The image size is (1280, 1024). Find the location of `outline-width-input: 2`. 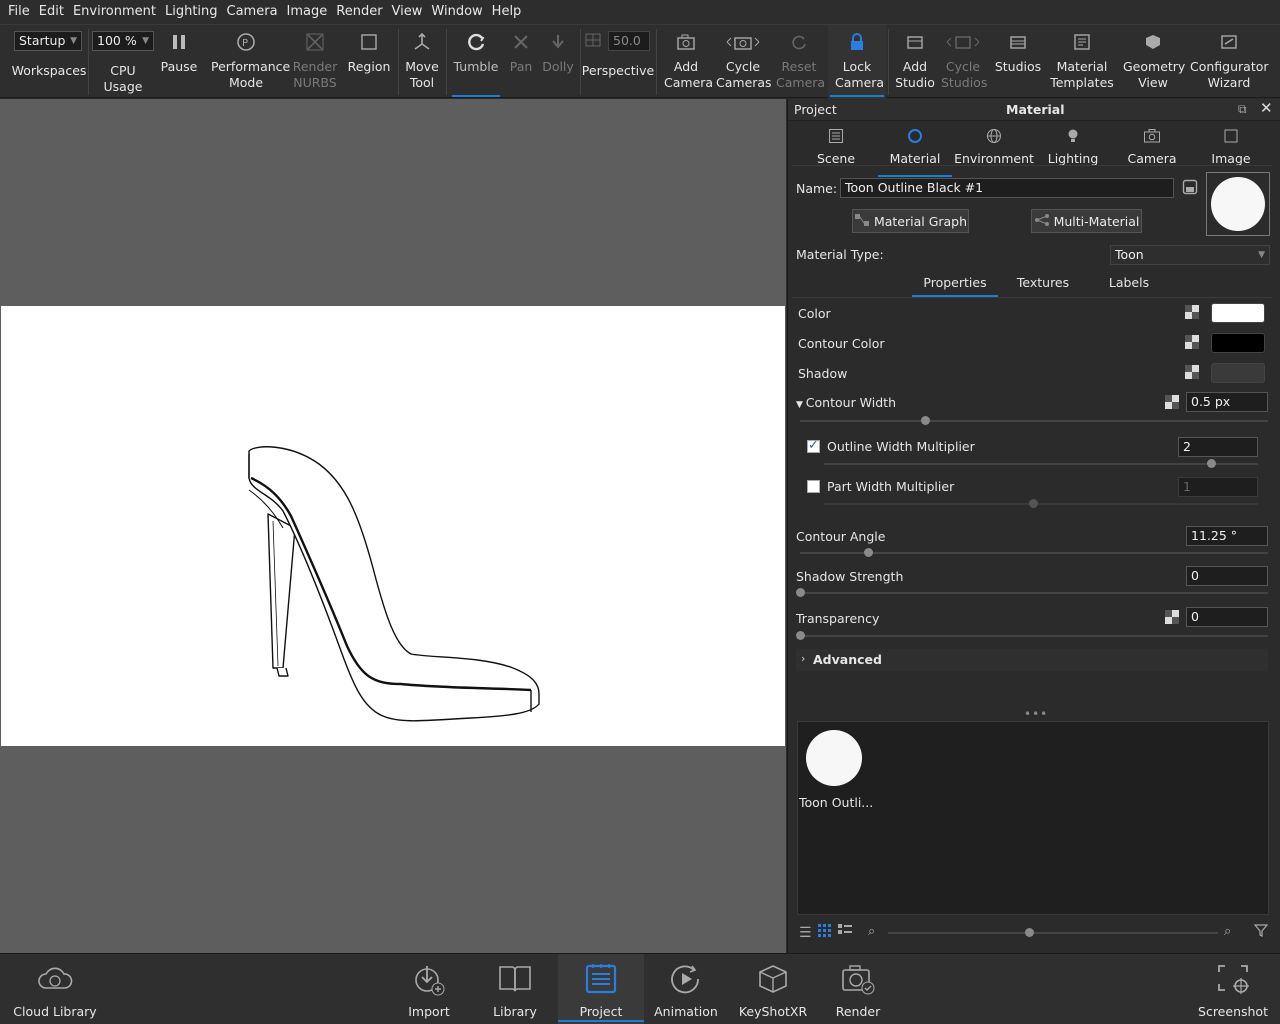

outline-width-input: 2 is located at coordinates (1218, 447).